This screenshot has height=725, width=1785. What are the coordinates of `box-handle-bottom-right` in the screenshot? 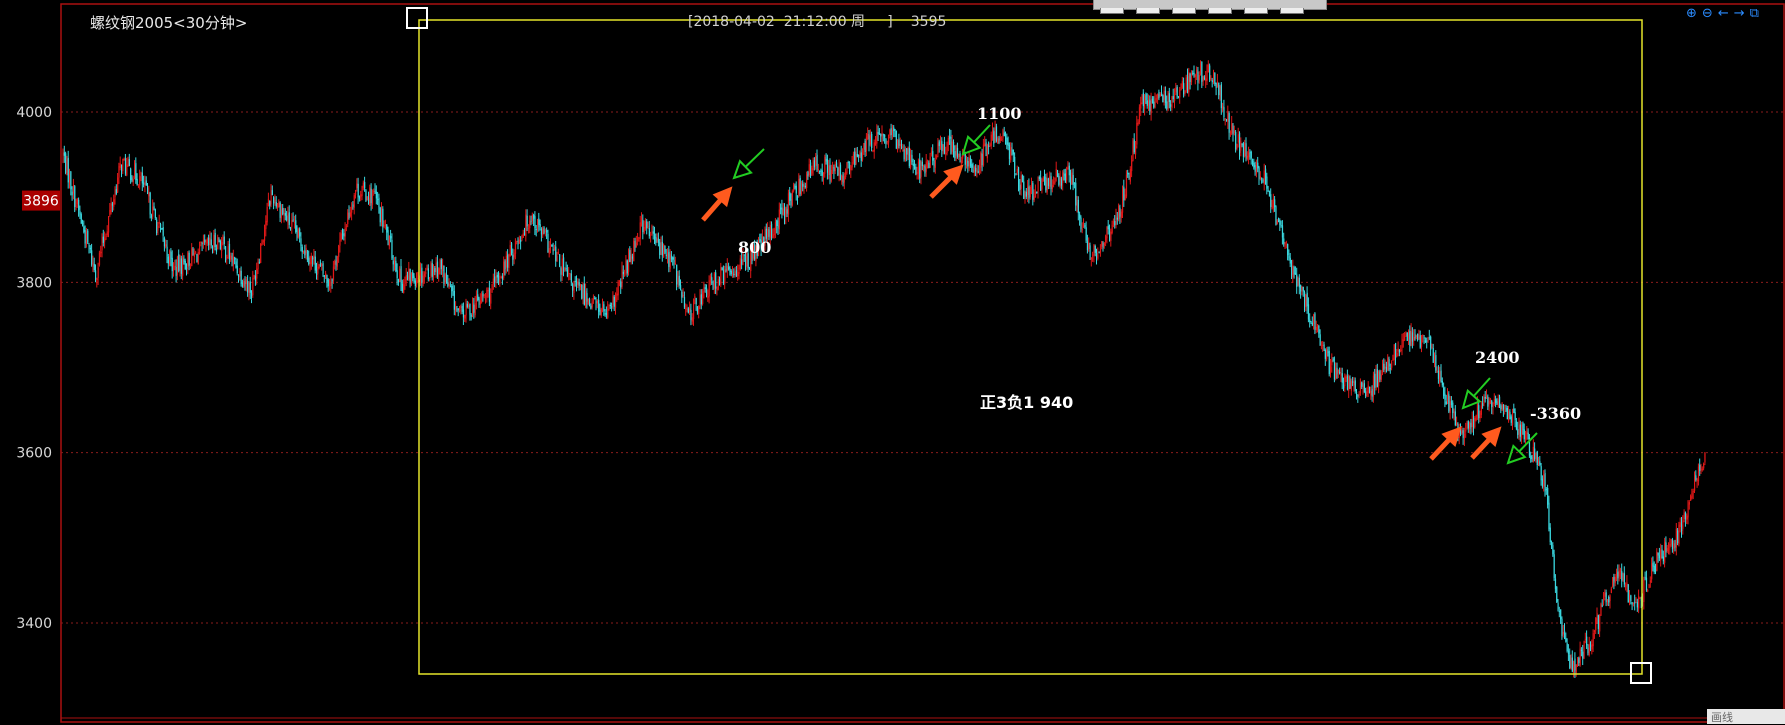 It's located at (1641, 673).